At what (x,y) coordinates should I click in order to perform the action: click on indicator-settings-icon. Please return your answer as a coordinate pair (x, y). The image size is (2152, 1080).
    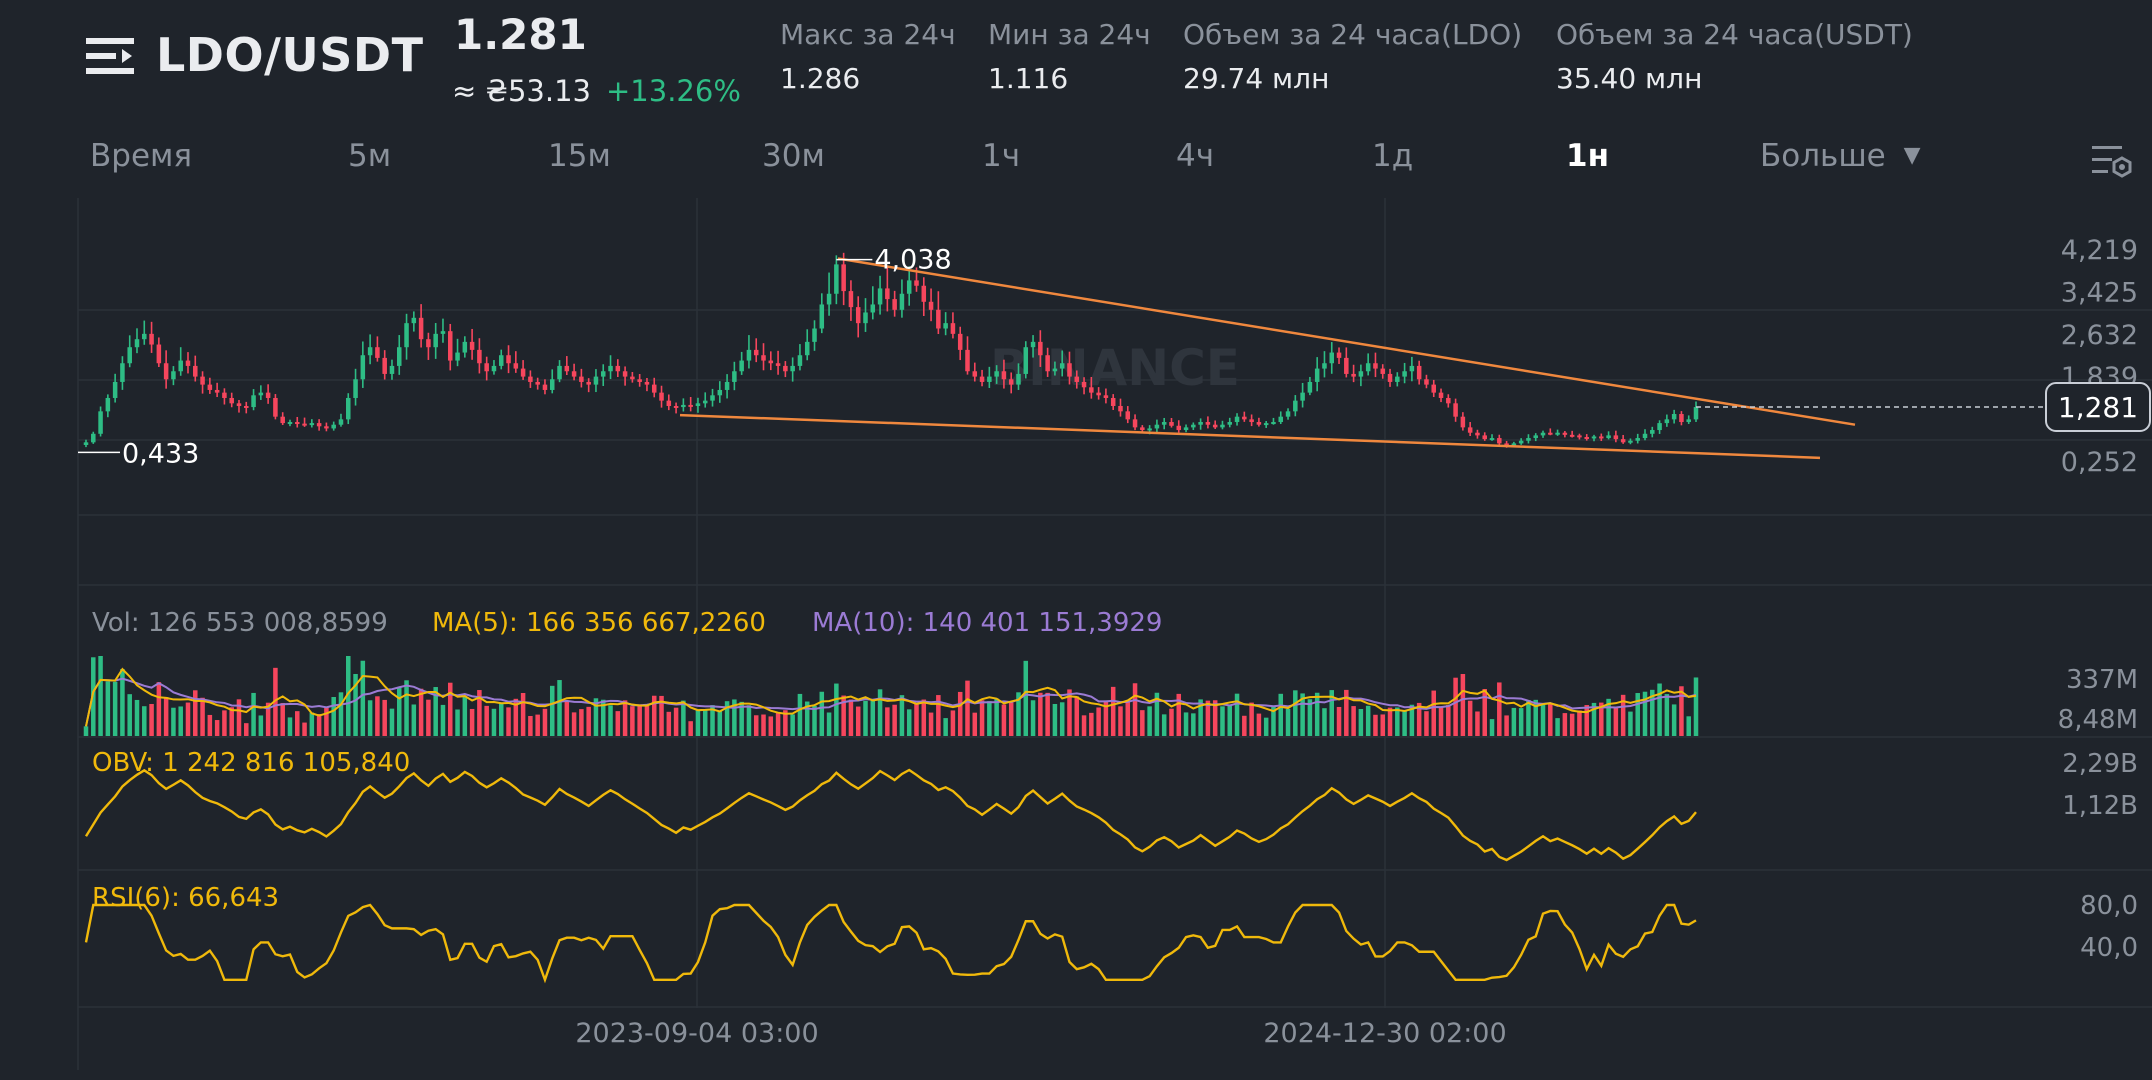
    Looking at the image, I should click on (2112, 162).